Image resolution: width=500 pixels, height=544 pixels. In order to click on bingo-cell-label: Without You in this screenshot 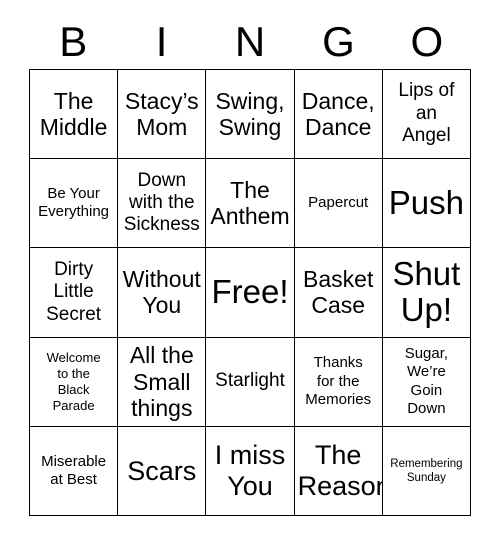, I will do `click(161, 292)`.